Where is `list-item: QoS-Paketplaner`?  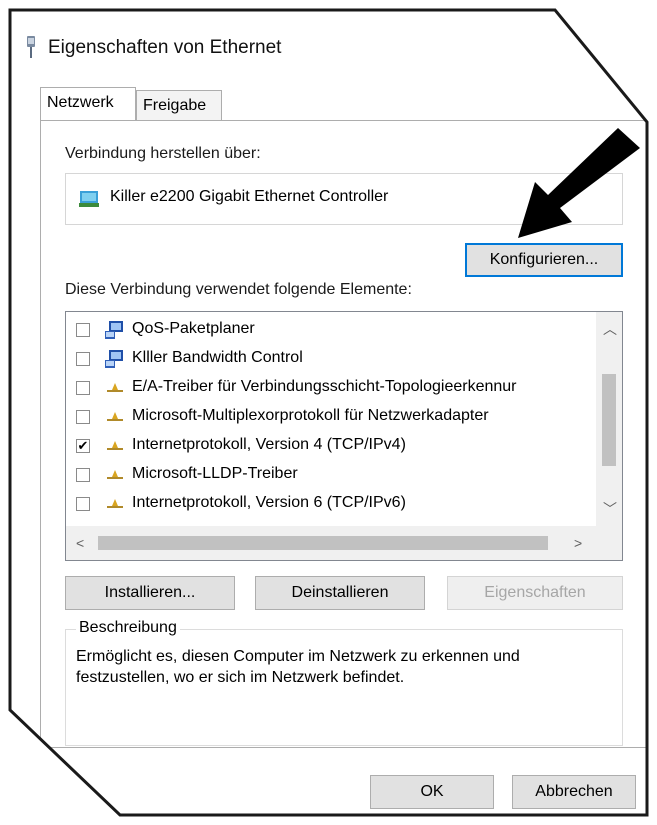
list-item: QoS-Paketplaner is located at coordinates (326, 331).